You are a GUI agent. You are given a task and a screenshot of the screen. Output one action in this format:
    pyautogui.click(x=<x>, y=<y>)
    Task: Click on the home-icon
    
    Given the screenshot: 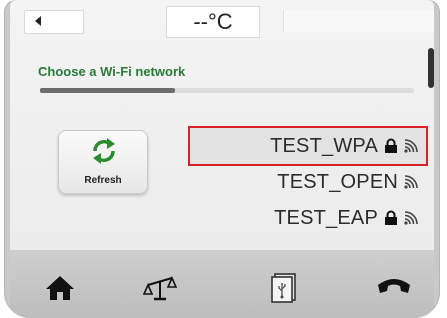 What is the action you would take?
    pyautogui.click(x=60, y=288)
    